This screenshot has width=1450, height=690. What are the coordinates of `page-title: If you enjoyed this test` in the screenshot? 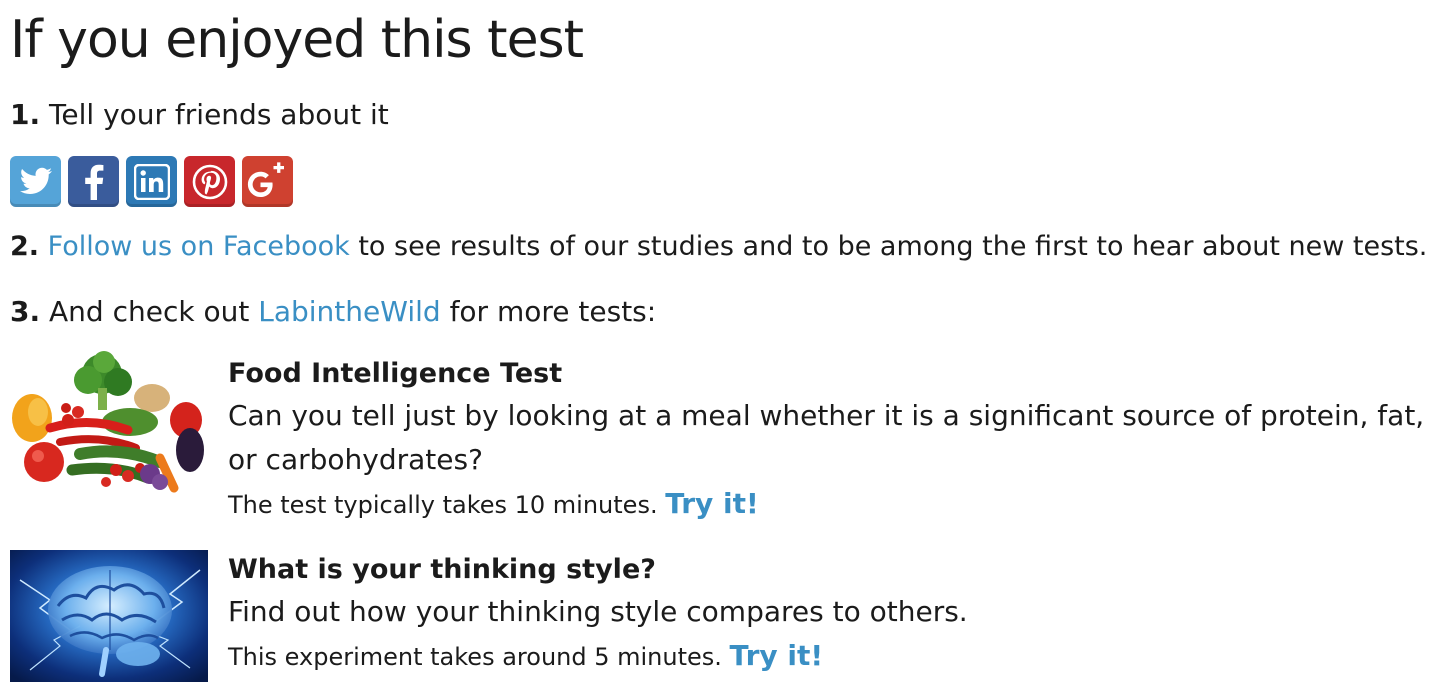 It's located at (297, 40).